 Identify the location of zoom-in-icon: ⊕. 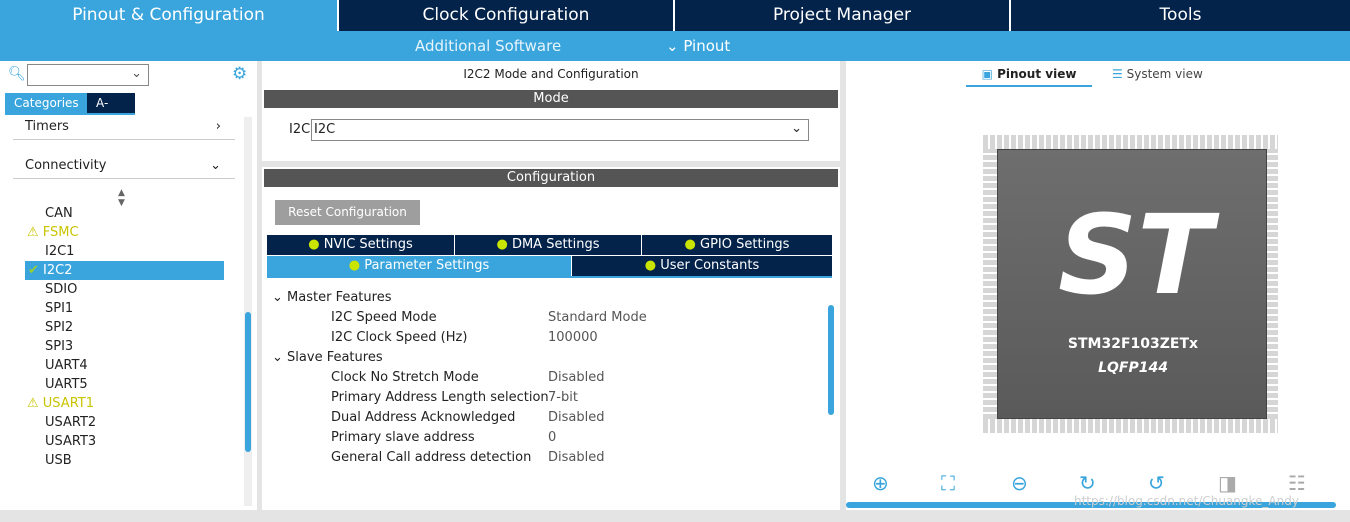
(880, 483).